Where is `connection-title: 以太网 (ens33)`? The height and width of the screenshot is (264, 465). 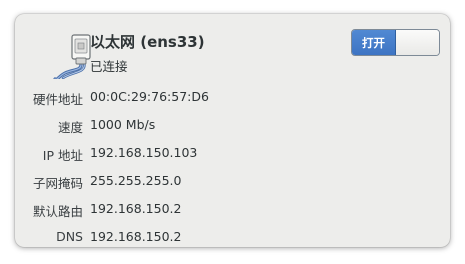
connection-title: 以太网 (ens33) is located at coordinates (147, 42).